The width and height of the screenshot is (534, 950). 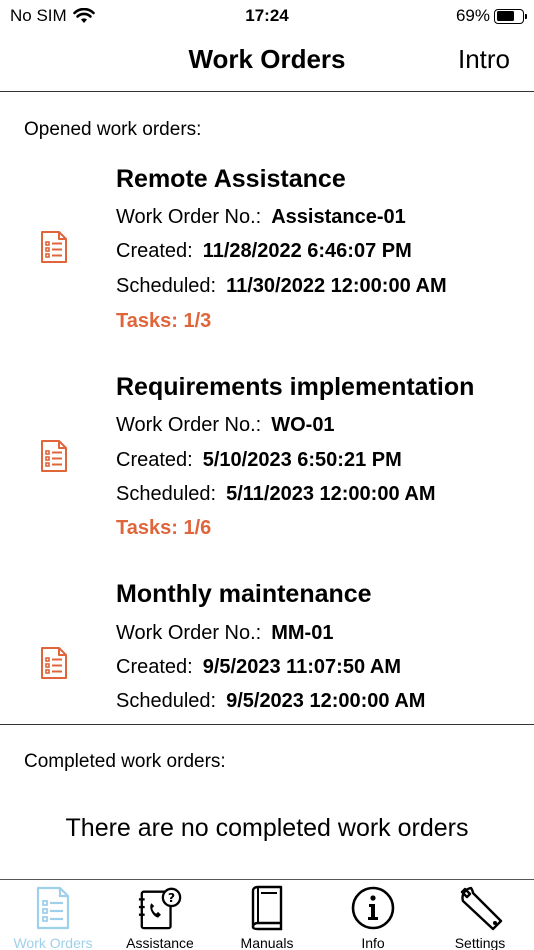 I want to click on work-order-number: Assistance-01, so click(x=338, y=217).